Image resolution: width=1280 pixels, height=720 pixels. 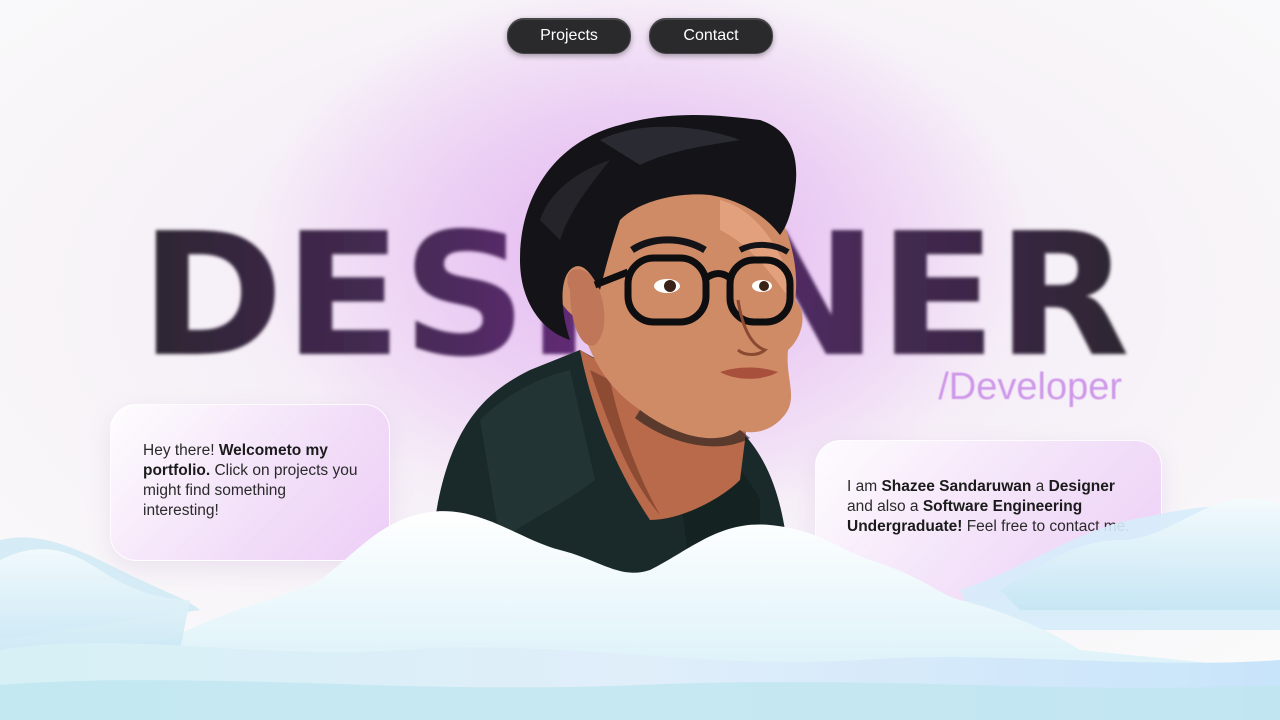 I want to click on intro-greeting: Hey there!, so click(x=181, y=450).